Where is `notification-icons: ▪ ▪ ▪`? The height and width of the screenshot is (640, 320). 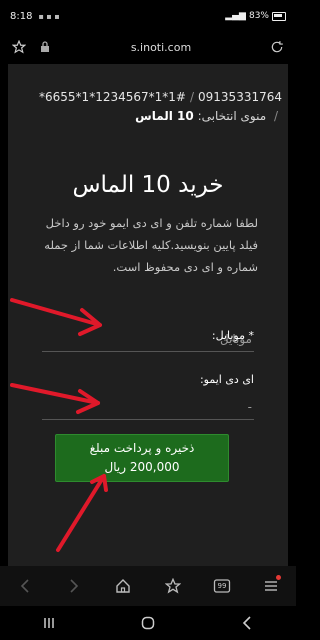 notification-icons: ▪ ▪ ▪ is located at coordinates (49, 16).